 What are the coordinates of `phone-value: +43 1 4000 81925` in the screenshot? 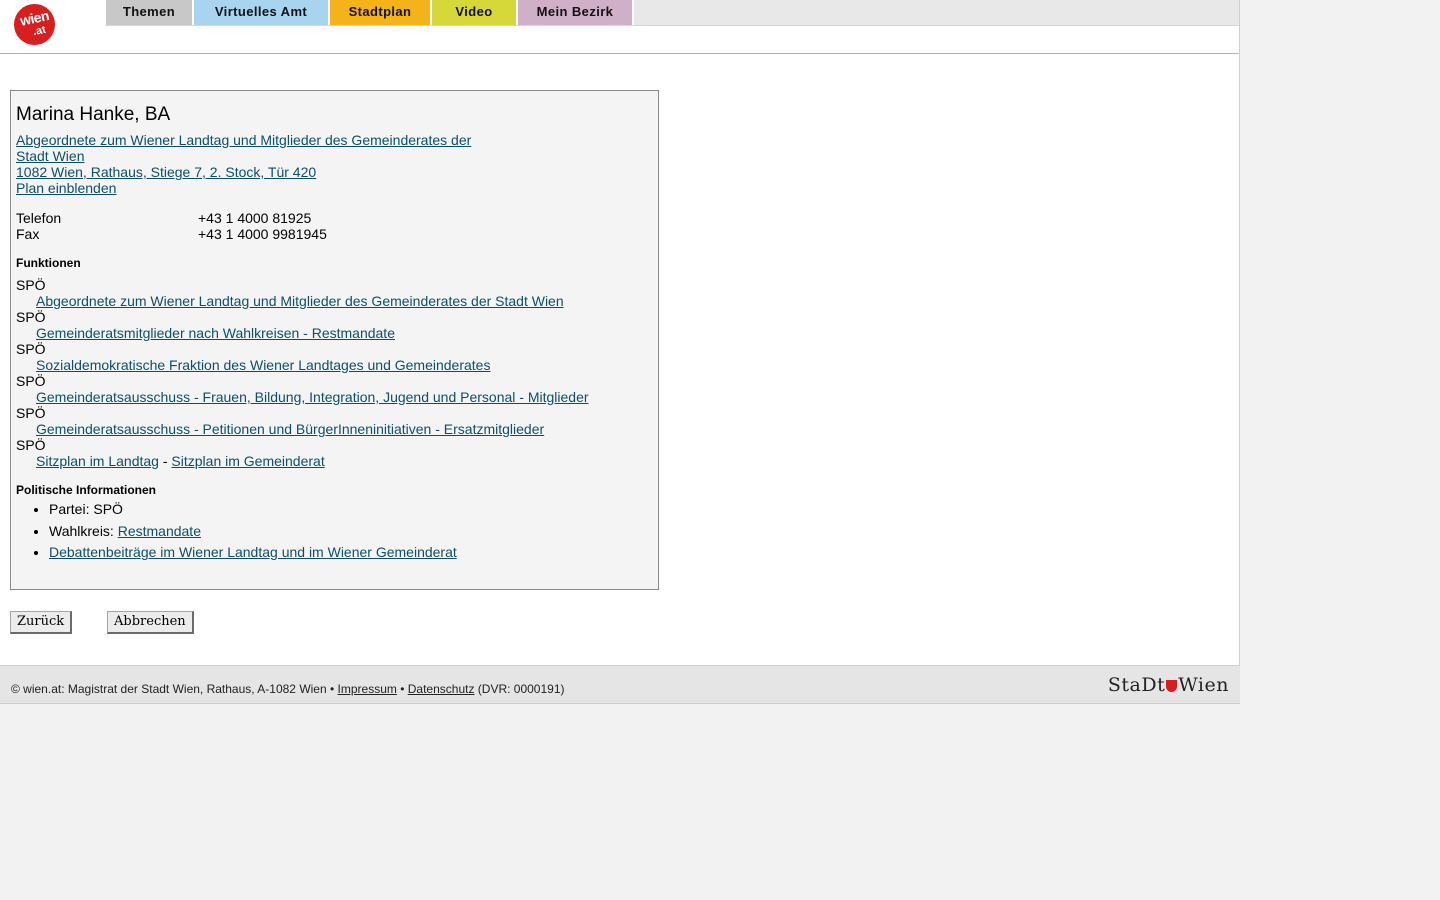 It's located at (255, 218).